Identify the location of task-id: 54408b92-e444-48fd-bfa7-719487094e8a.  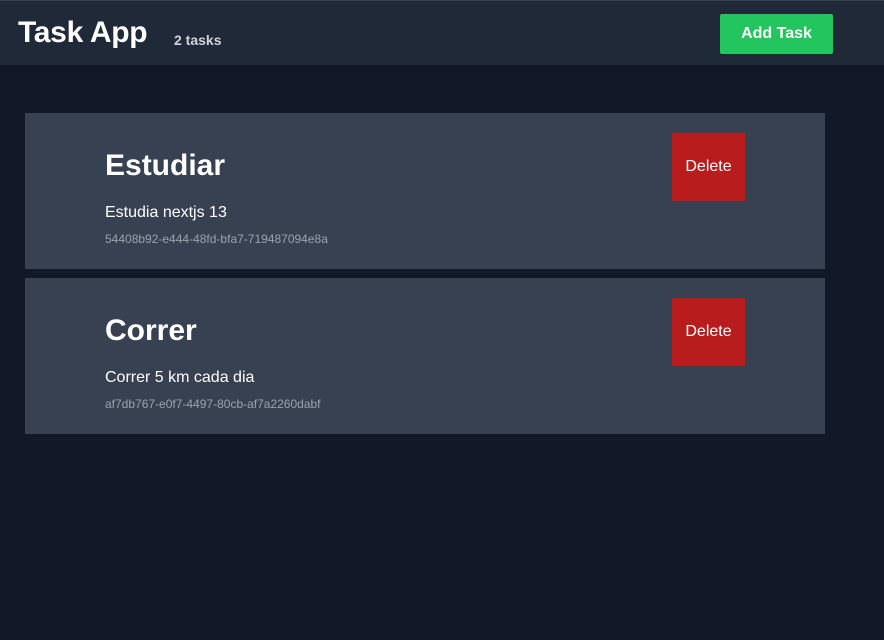
(216, 239).